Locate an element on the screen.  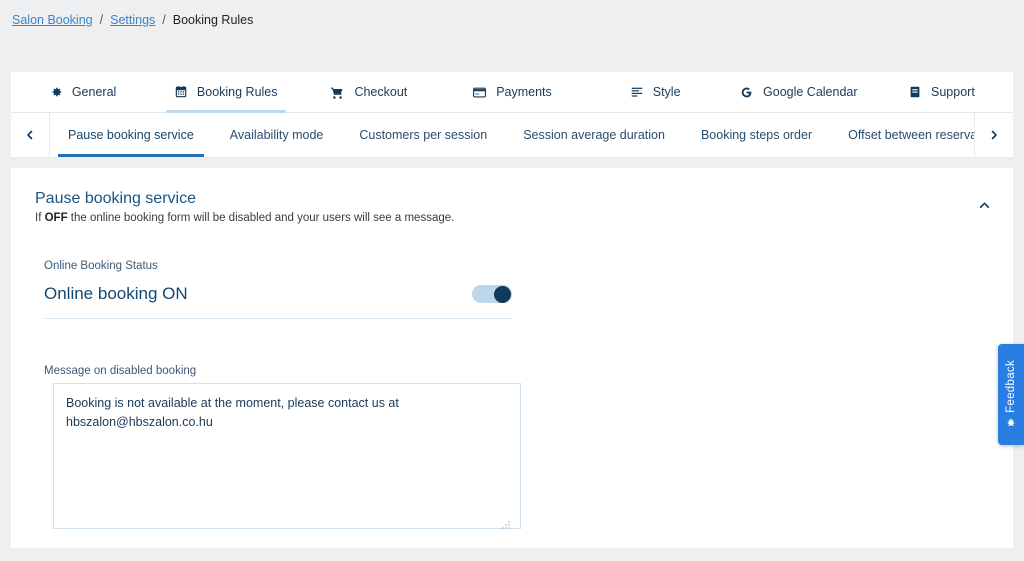
tab-payments: Payments is located at coordinates (511, 92).